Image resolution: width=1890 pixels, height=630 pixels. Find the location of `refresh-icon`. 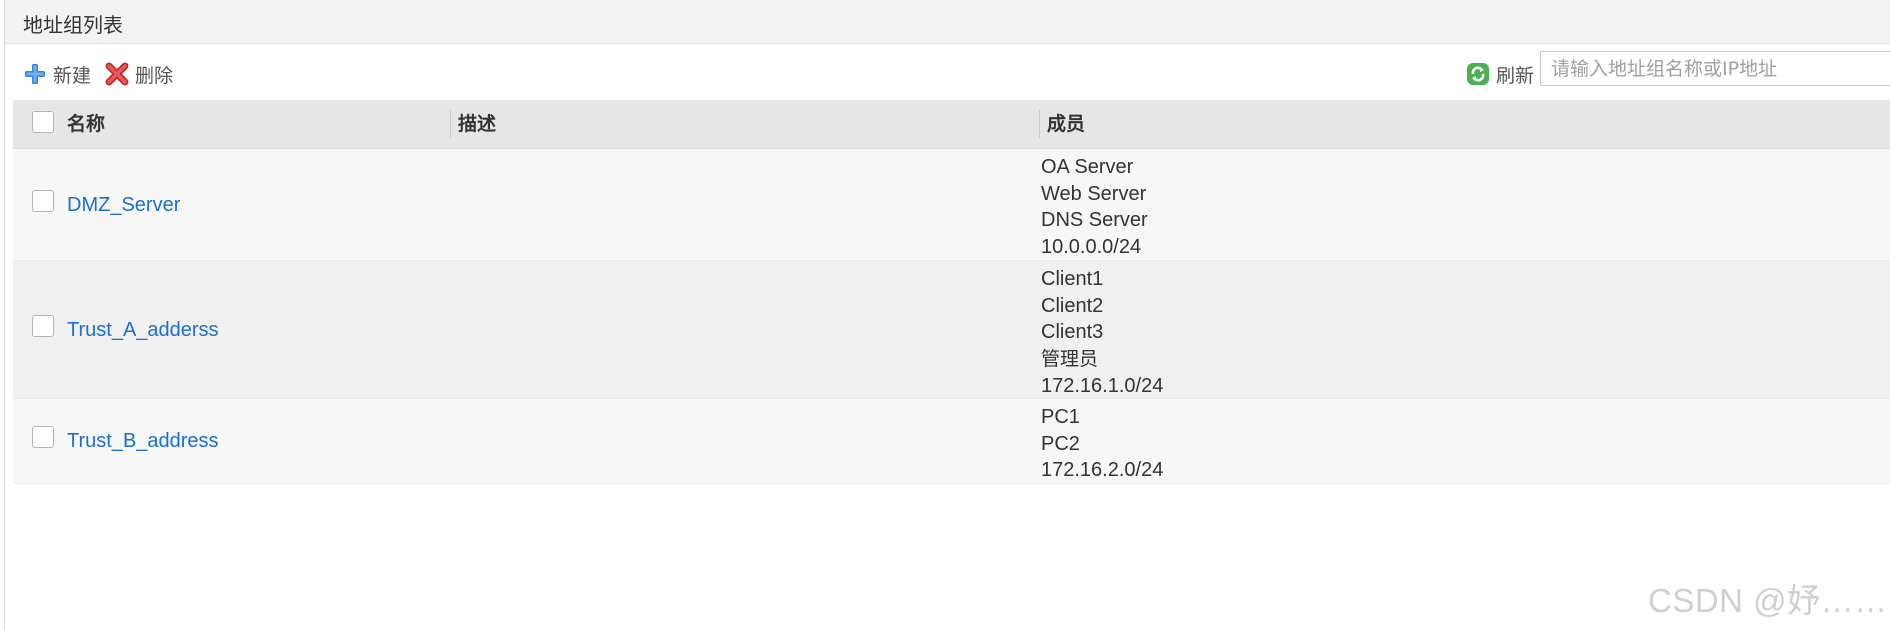

refresh-icon is located at coordinates (1478, 74).